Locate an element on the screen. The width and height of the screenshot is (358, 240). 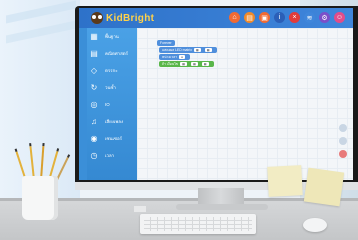
loop-icon: ↻ is located at coordinates (94, 87).